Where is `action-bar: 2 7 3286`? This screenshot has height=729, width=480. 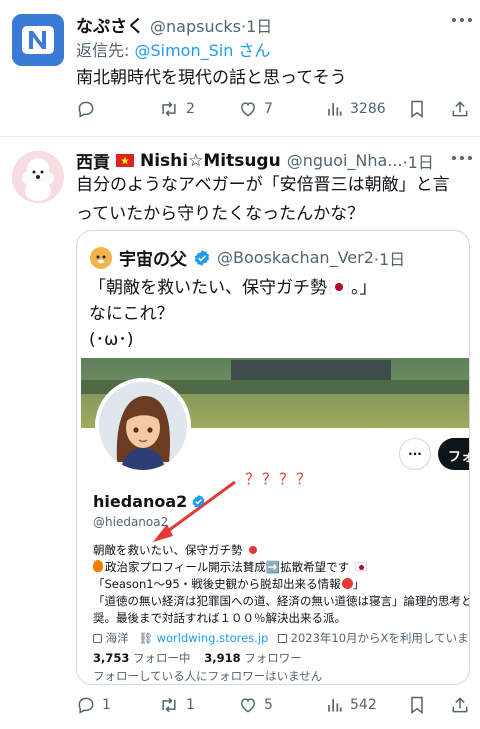
action-bar: 2 7 3286 is located at coordinates (272, 111).